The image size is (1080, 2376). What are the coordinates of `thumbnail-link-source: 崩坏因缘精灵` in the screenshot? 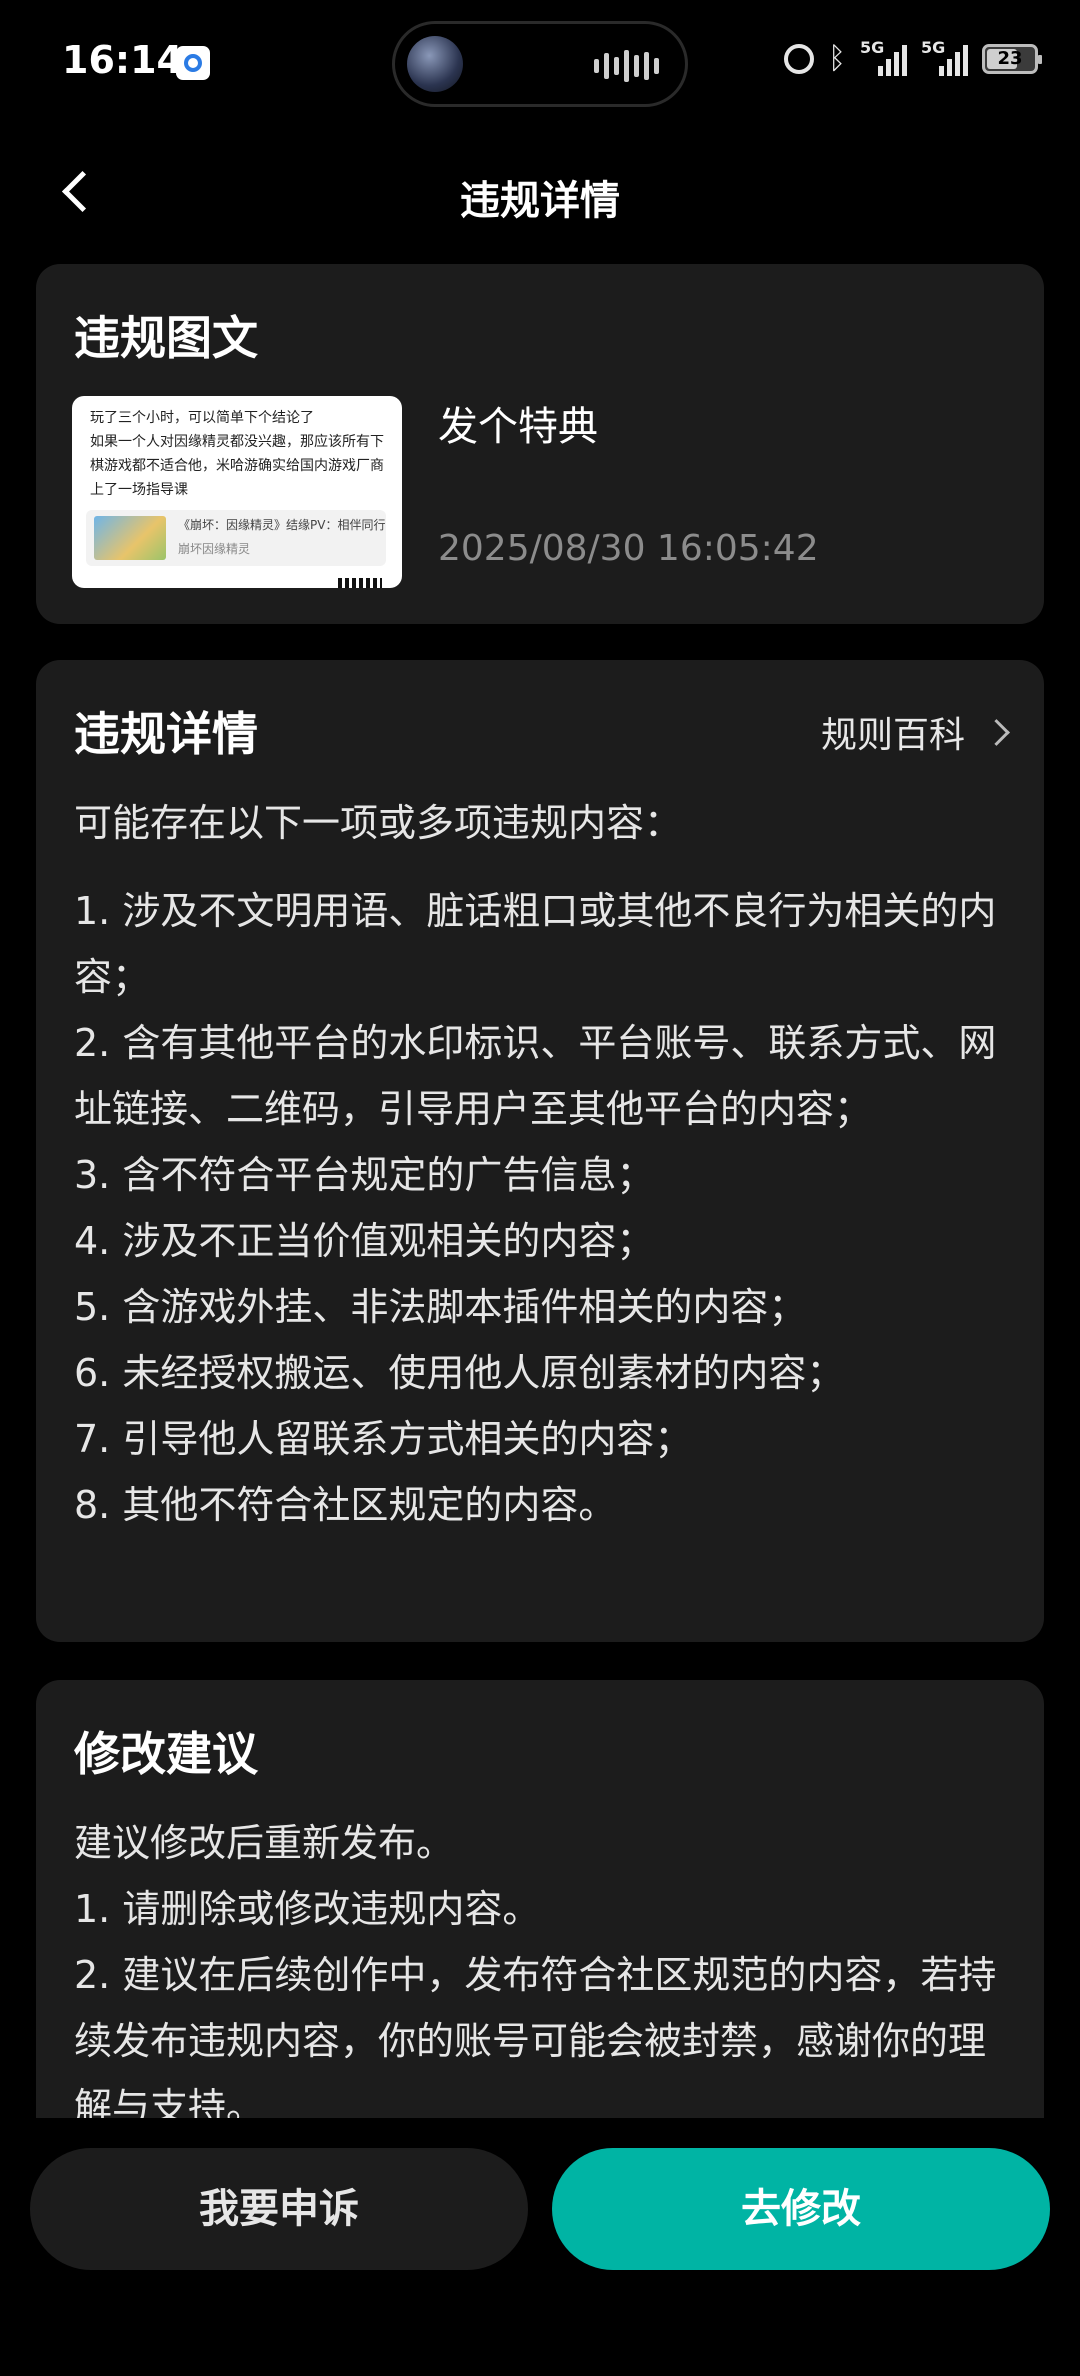 It's located at (214, 549).